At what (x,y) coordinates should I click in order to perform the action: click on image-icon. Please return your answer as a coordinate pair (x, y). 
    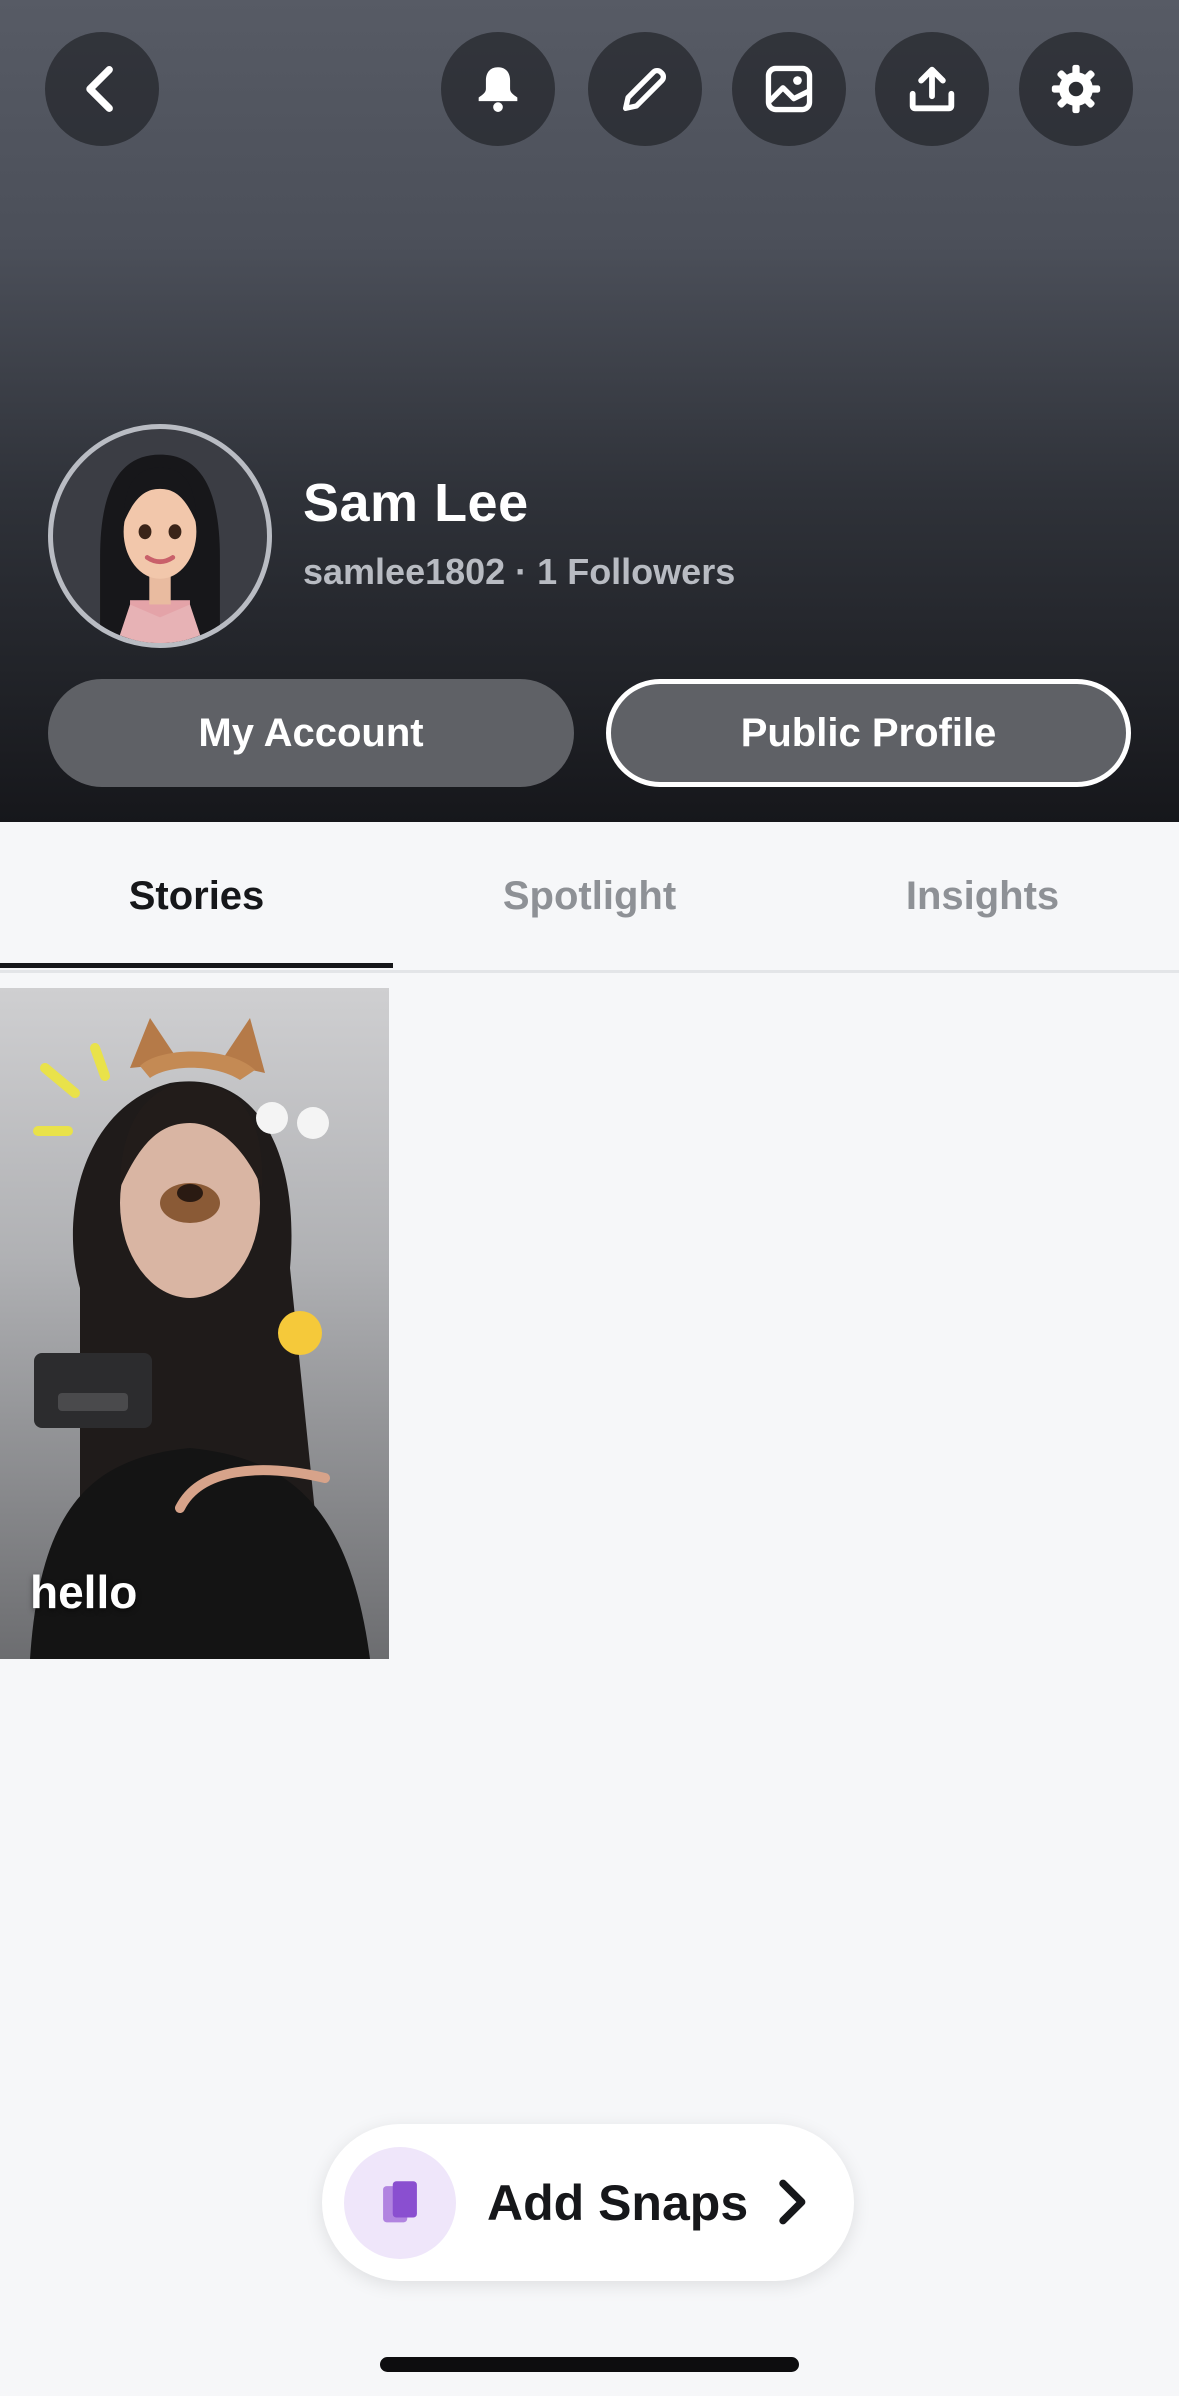
    Looking at the image, I should click on (789, 89).